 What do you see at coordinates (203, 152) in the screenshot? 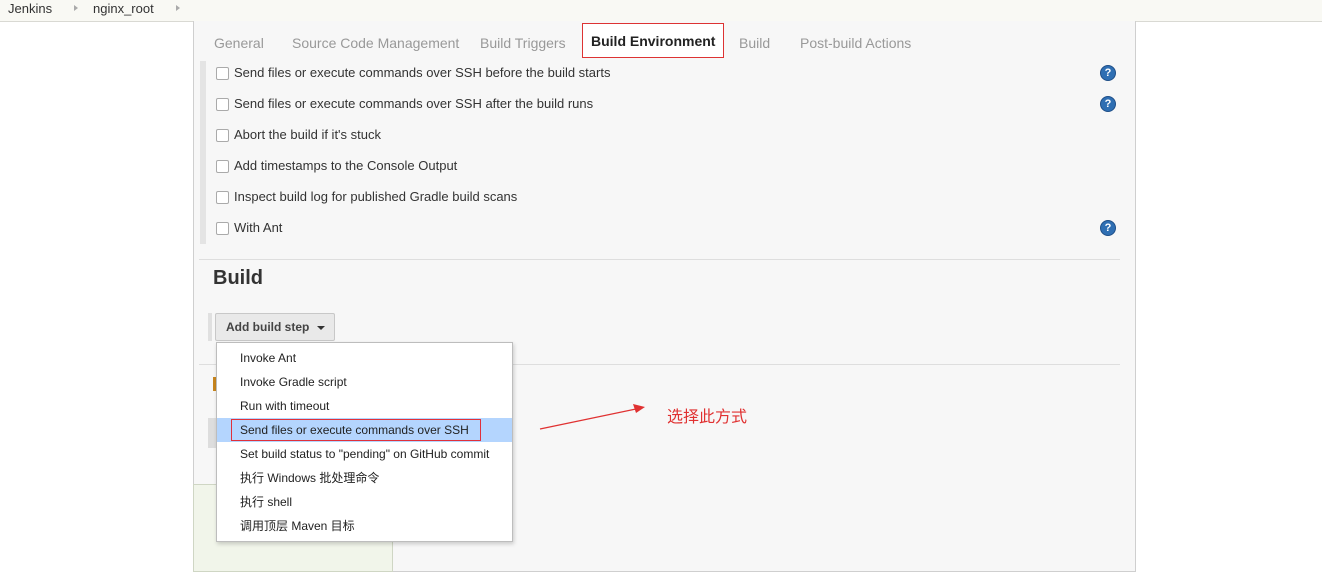
I see `section-indent-bar` at bounding box center [203, 152].